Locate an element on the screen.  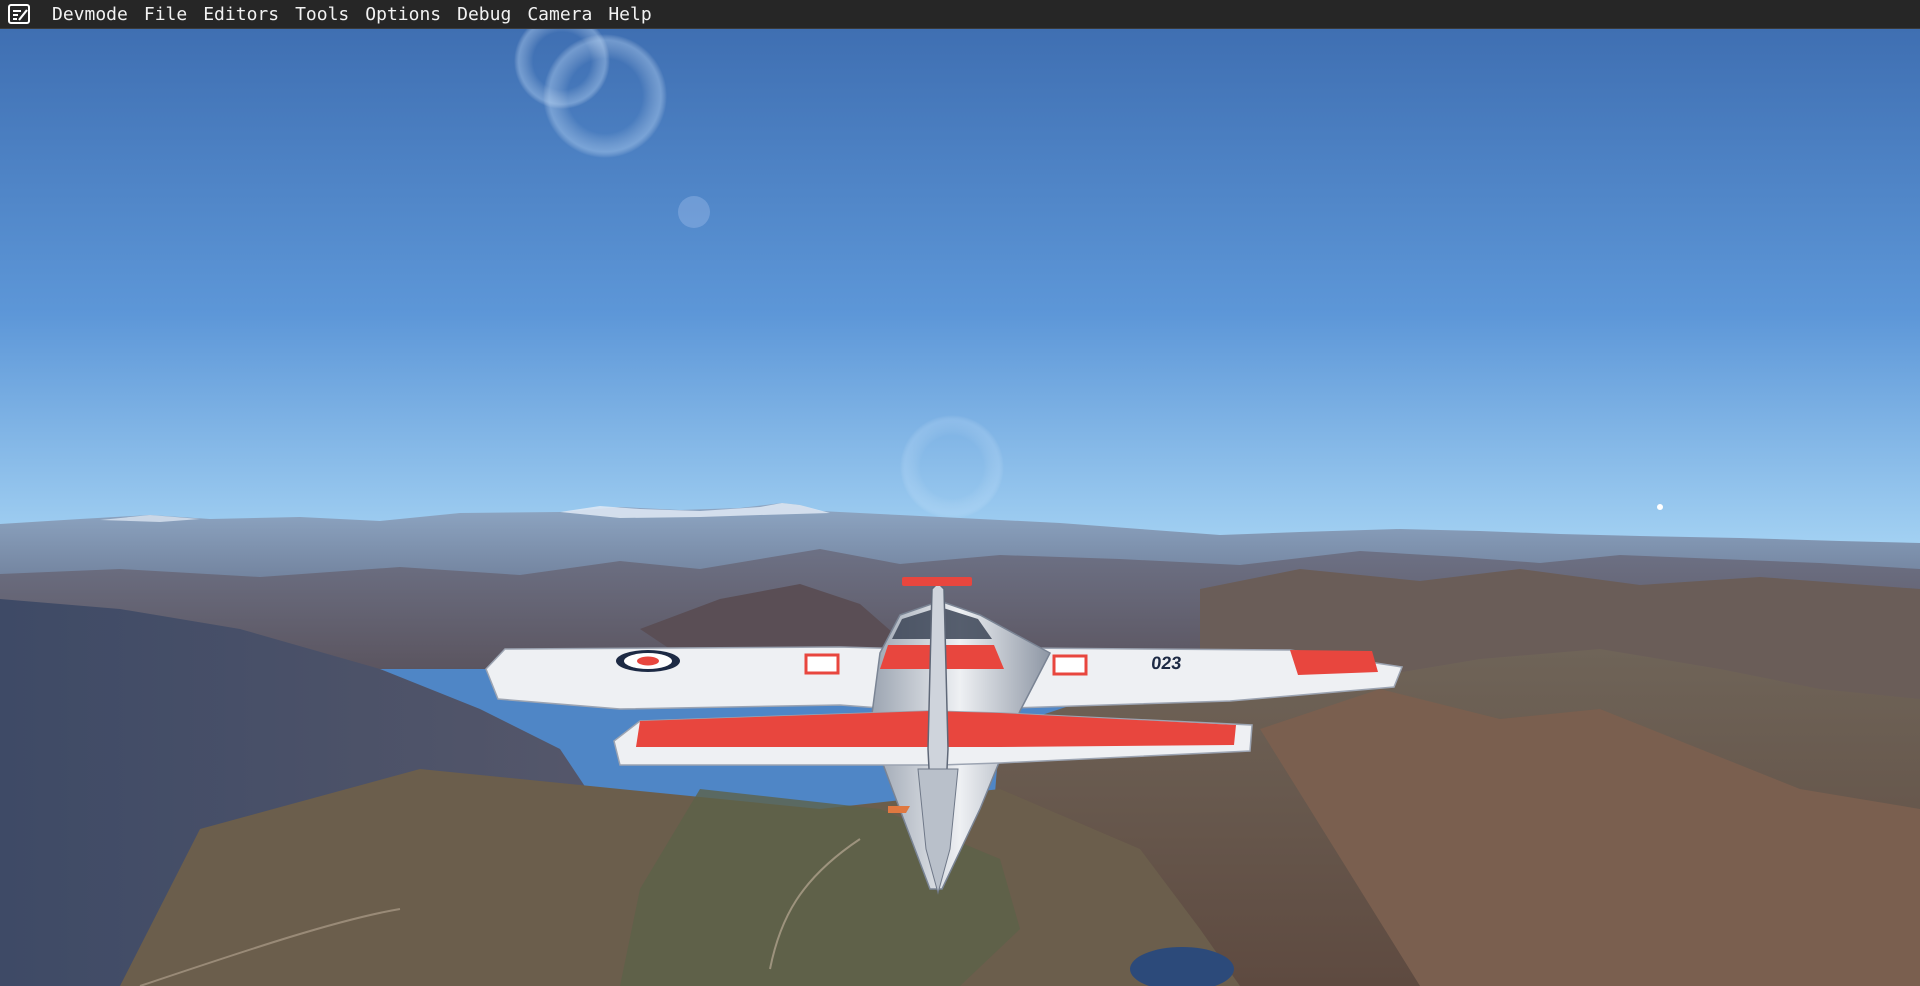
maple-leaf-roundel-icon is located at coordinates (648, 661).